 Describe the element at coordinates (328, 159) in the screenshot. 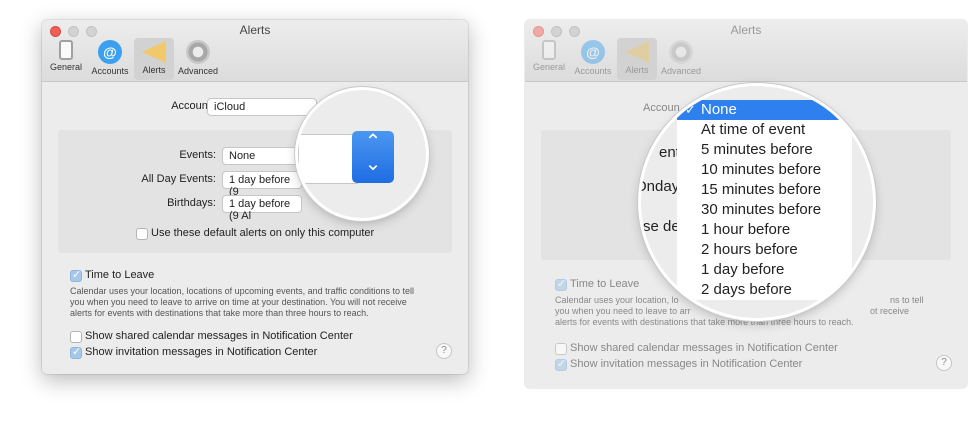

I see `events-popup-zoomed-field` at that location.